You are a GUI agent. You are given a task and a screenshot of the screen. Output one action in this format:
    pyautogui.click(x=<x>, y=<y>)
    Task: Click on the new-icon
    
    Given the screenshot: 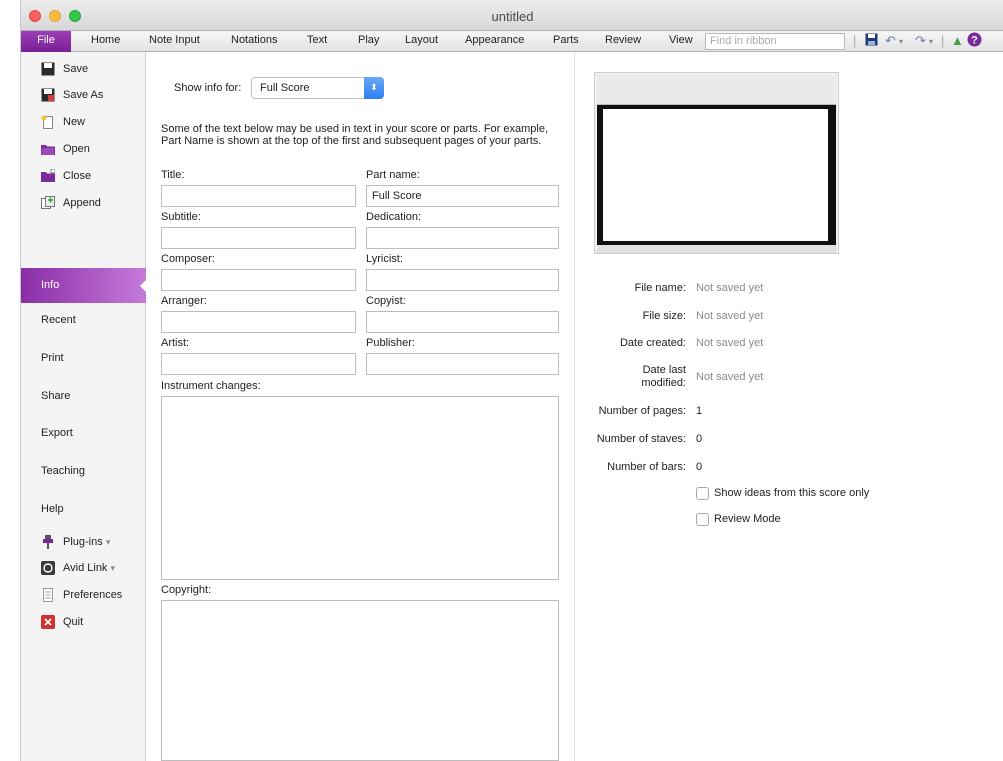 What is the action you would take?
    pyautogui.click(x=48, y=122)
    